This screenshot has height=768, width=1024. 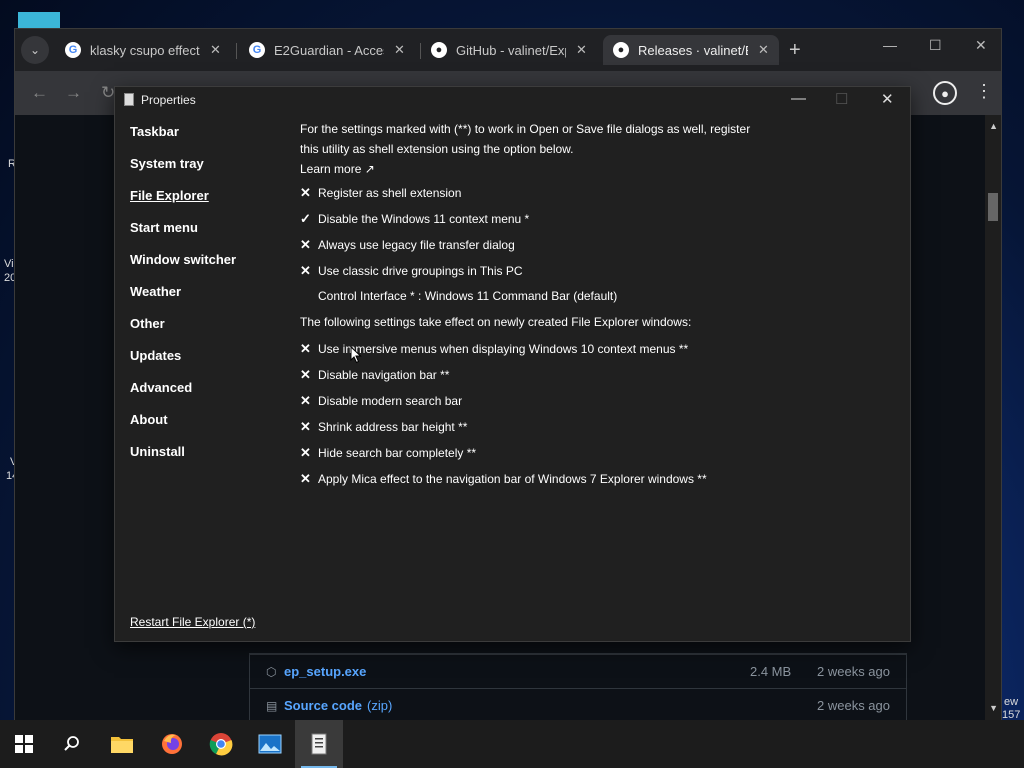 What do you see at coordinates (795, 50) in the screenshot?
I see `new-tab-icon: +` at bounding box center [795, 50].